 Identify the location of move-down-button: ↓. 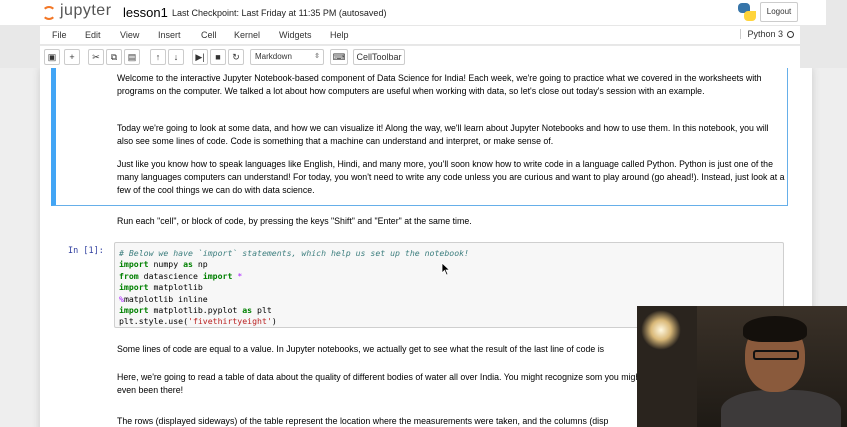
(176, 57).